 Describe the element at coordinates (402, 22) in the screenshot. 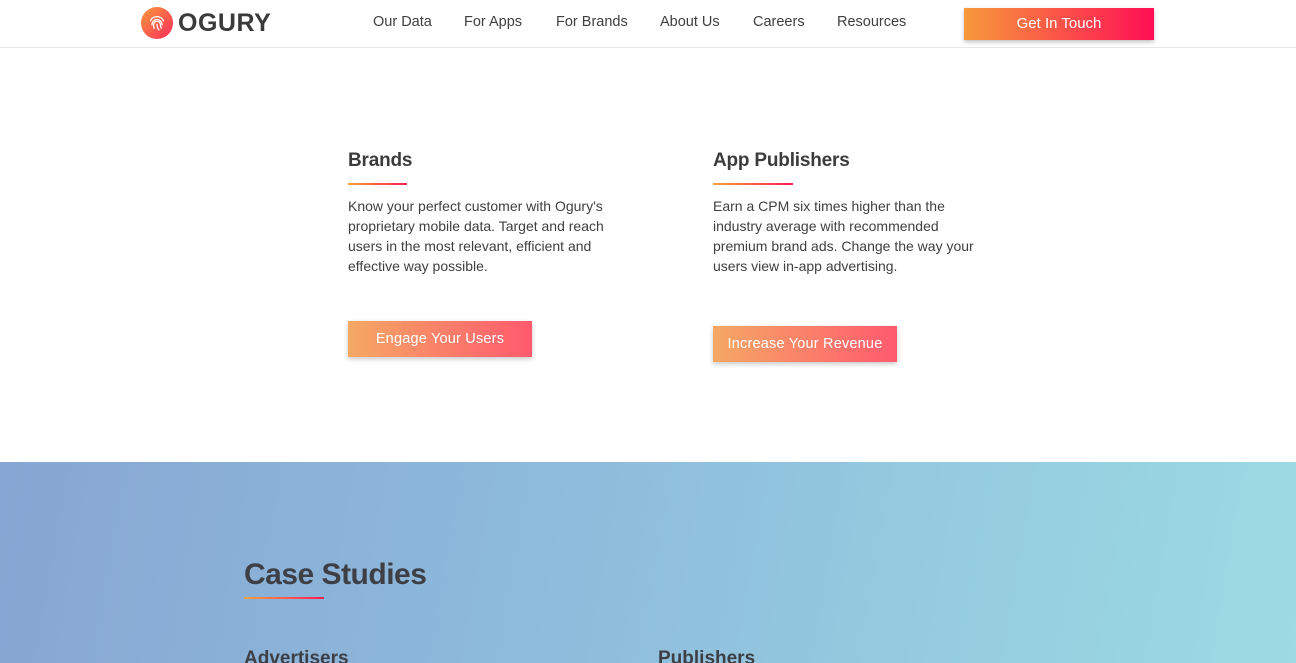

I see `nav-our-data: Our Data` at that location.